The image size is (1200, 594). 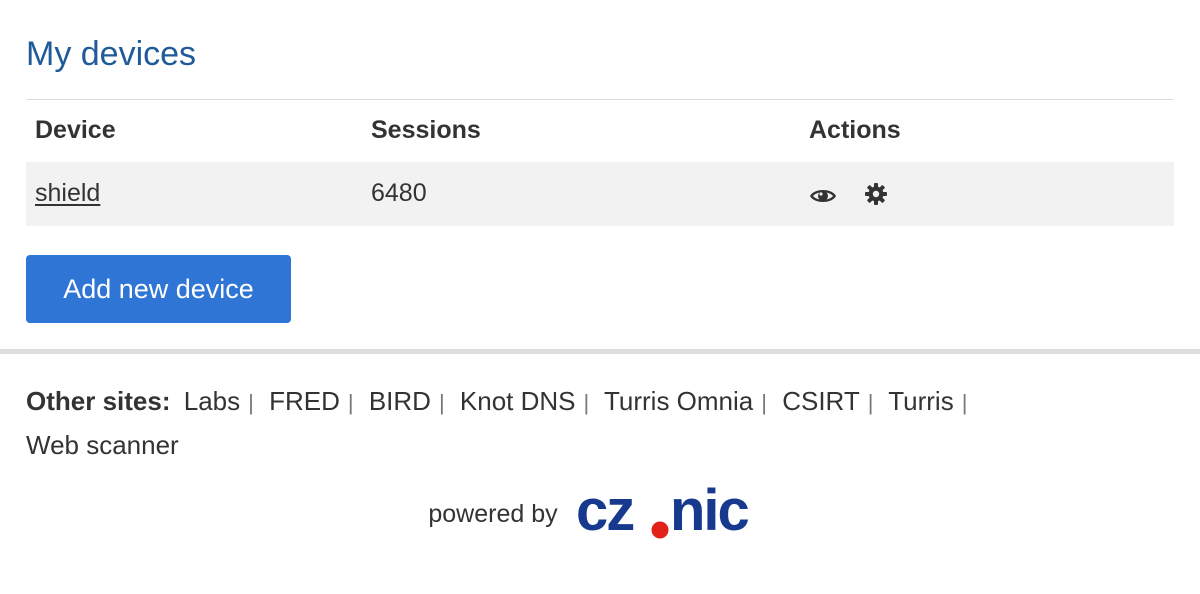 I want to click on svg-text: cz, so click(x=604, y=514).